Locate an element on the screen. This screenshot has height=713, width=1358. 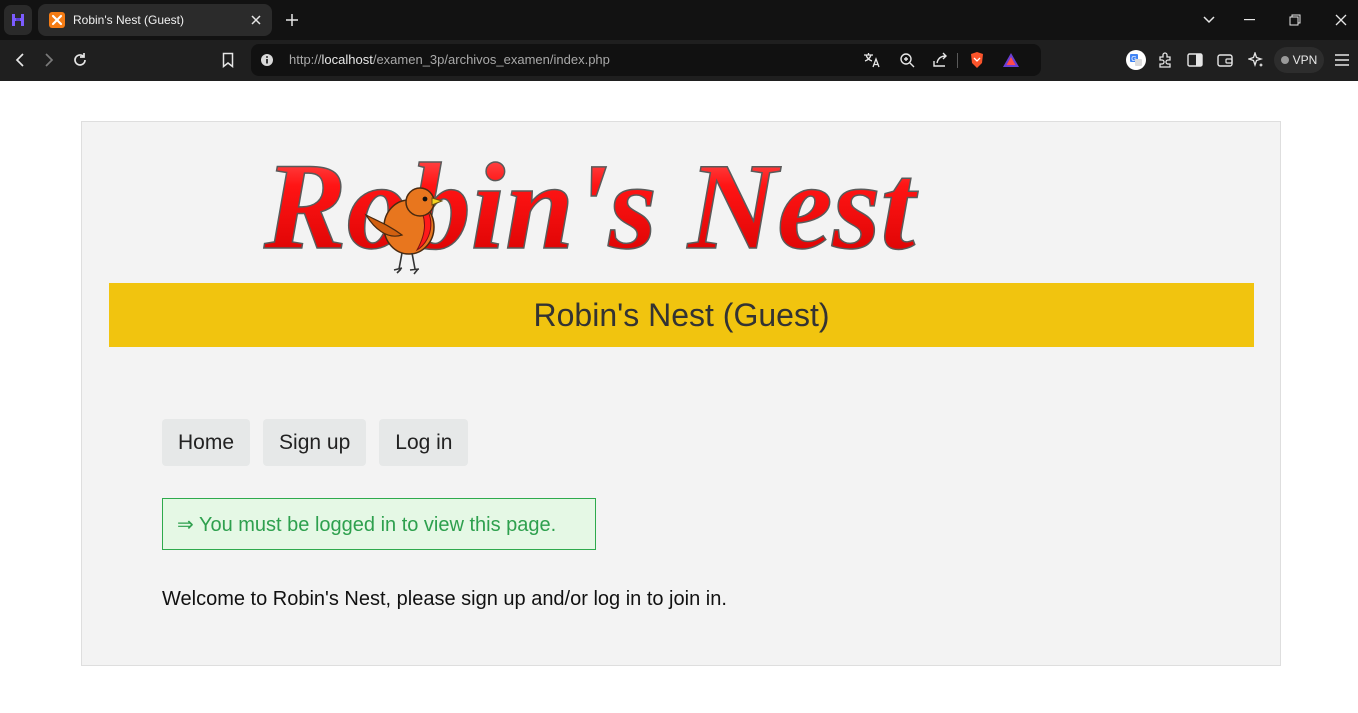
new-tab-icon is located at coordinates (292, 20).